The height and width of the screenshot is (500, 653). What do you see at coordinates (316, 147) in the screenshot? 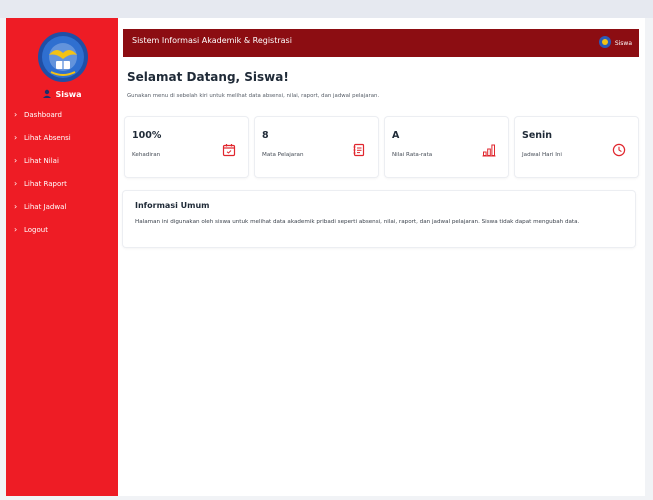
I see `stat-card-mata-pelajaran: 8 Mata Pelajaran` at bounding box center [316, 147].